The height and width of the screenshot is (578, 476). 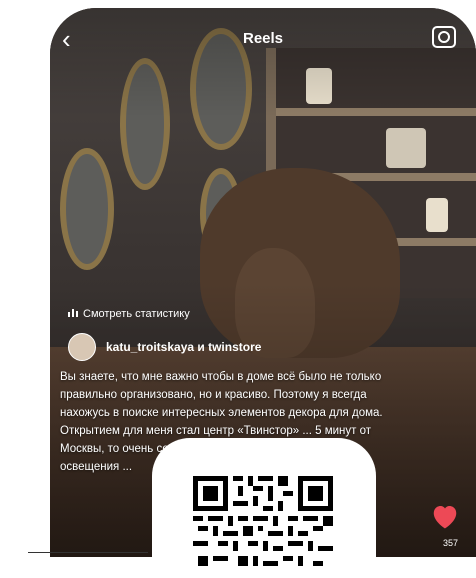 I want to click on avatar, so click(x=82, y=347).